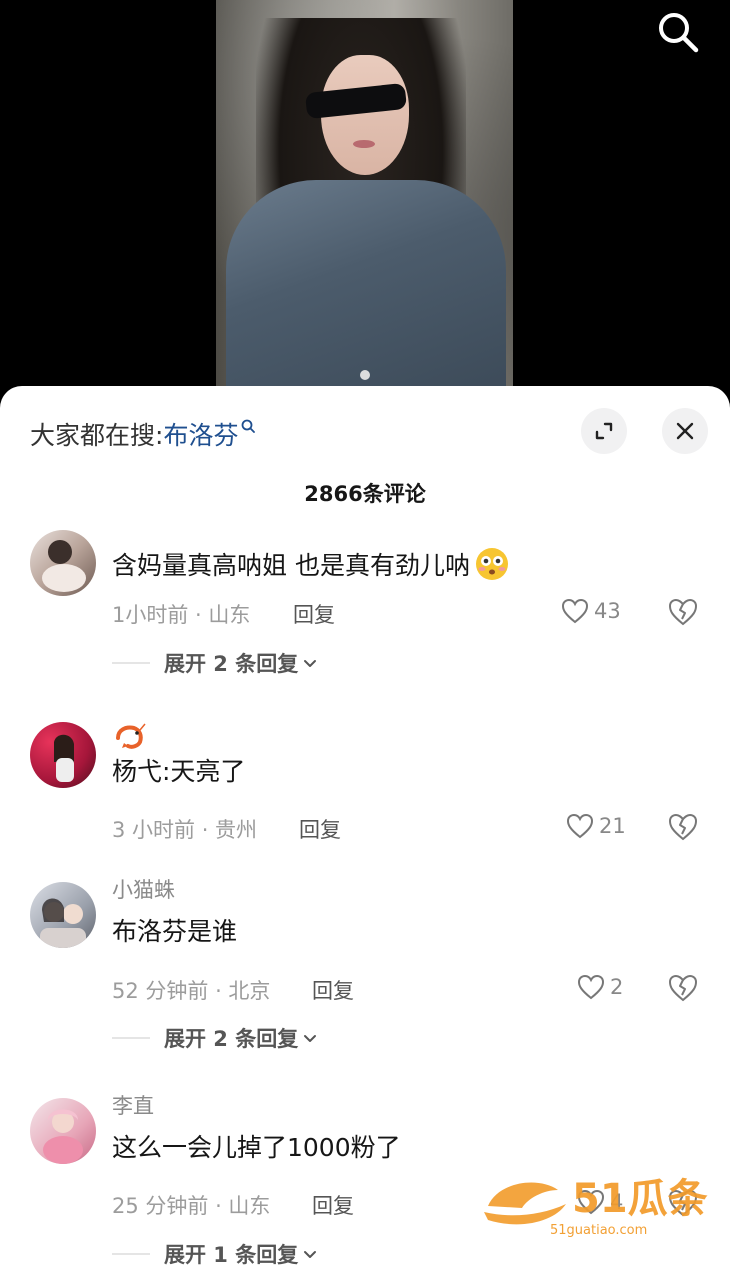 This screenshot has height=1280, width=730. Describe the element at coordinates (607, 611) in the screenshot. I see `like-count: 43` at that location.